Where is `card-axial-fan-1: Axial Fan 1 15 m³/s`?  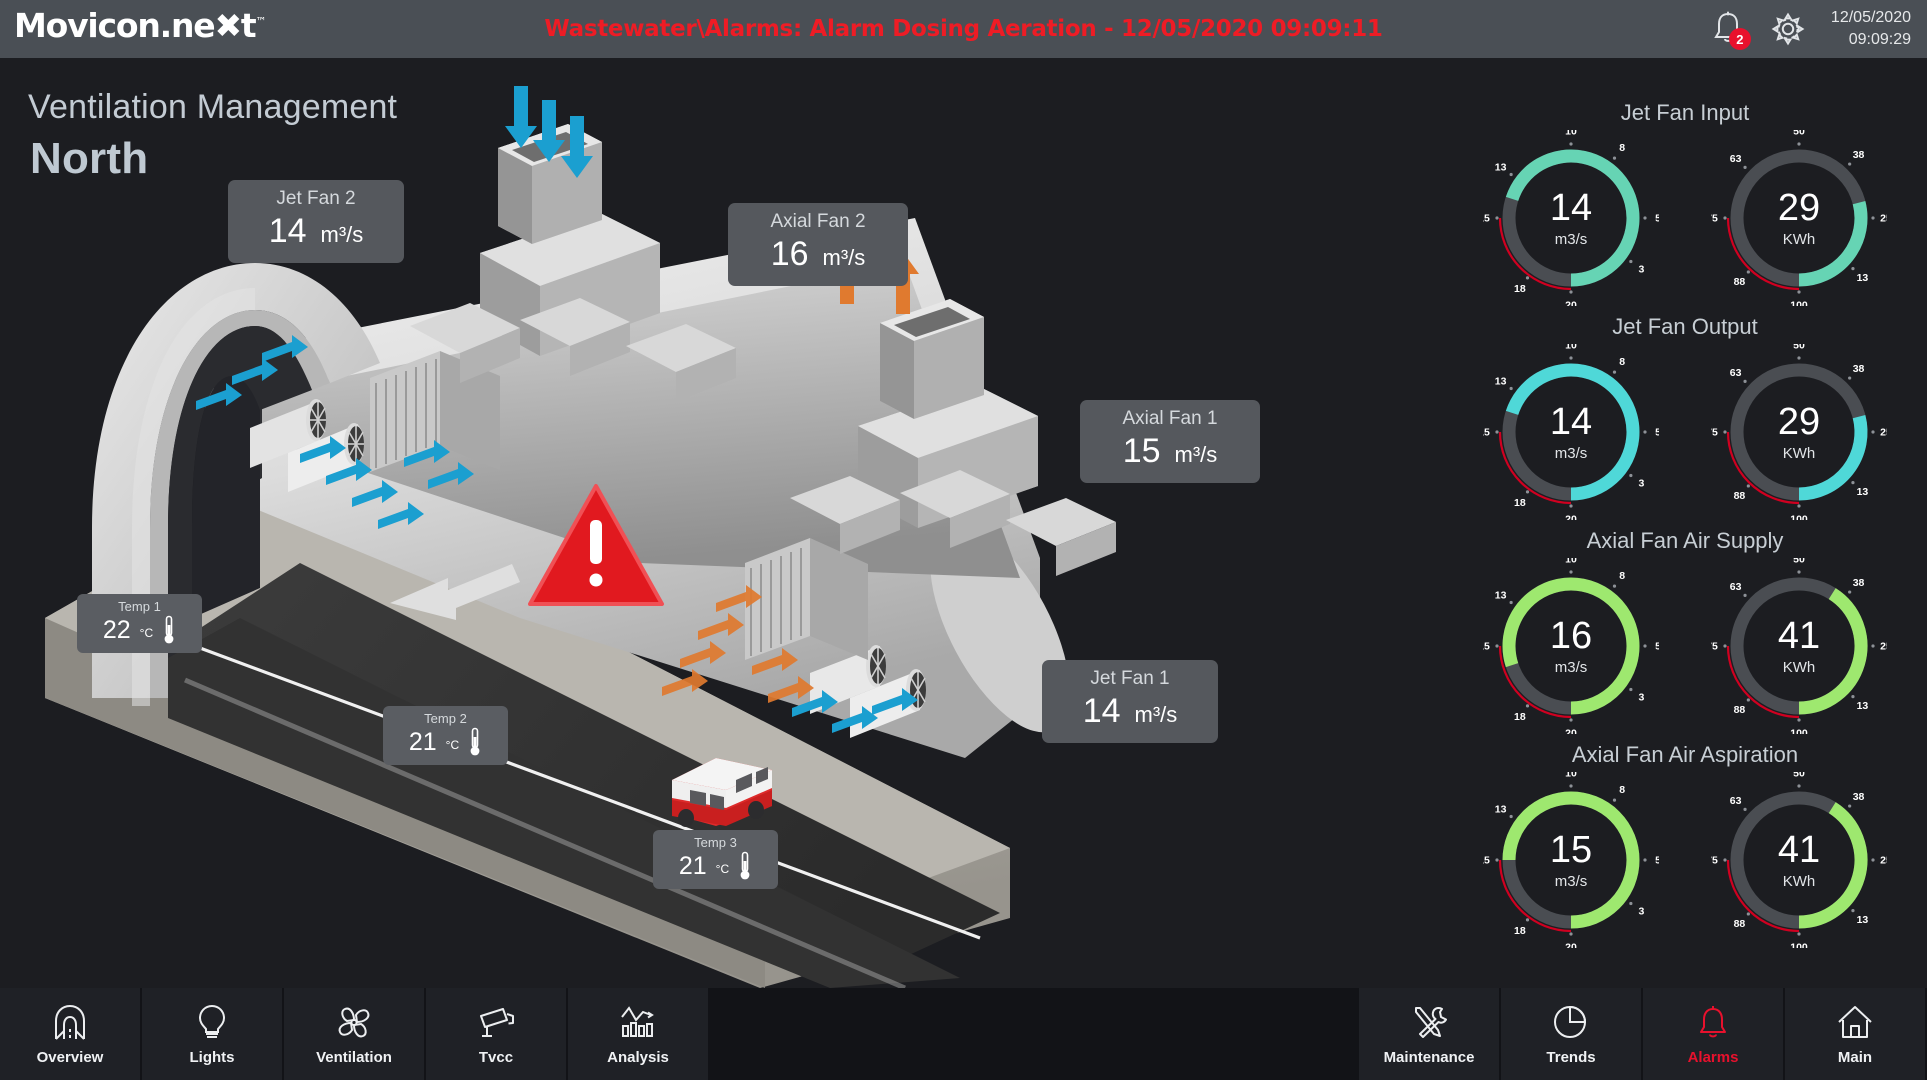 card-axial-fan-1: Axial Fan 1 15 m³/s is located at coordinates (1170, 441).